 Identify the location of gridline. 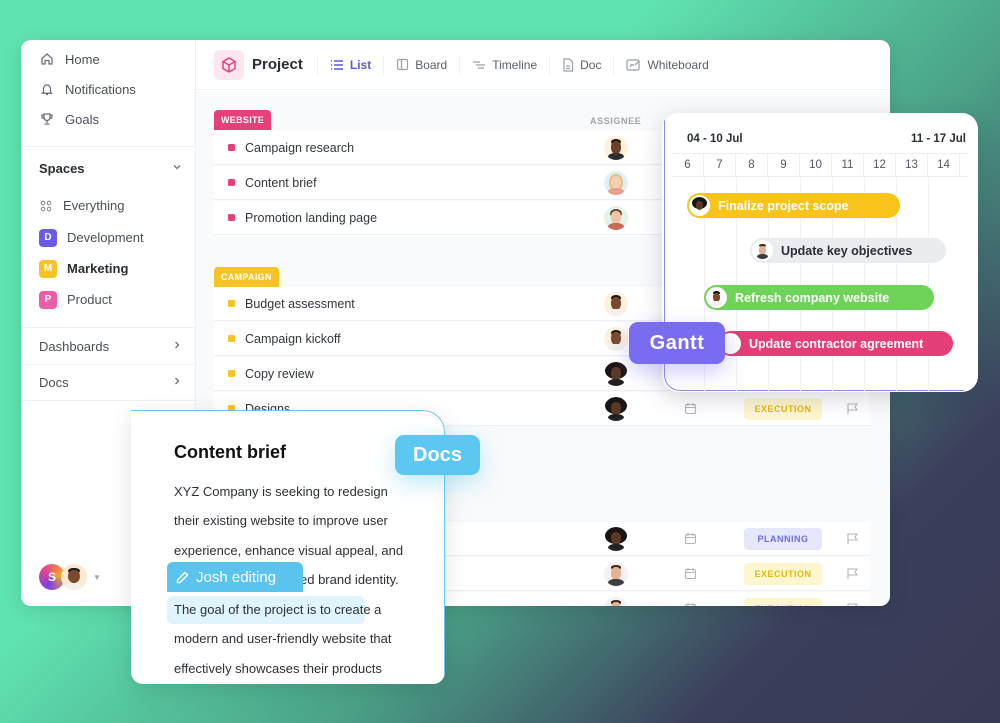
(928, 284).